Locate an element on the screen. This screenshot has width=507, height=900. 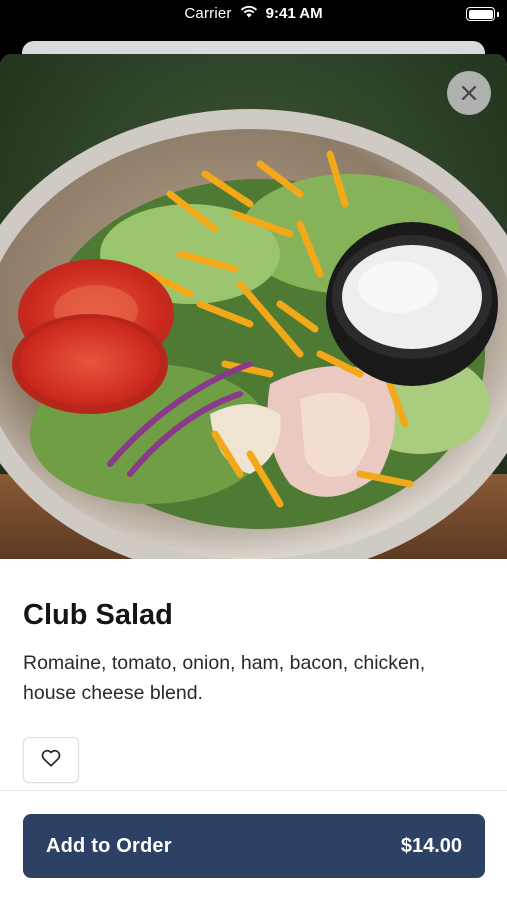
close-icon is located at coordinates (469, 93).